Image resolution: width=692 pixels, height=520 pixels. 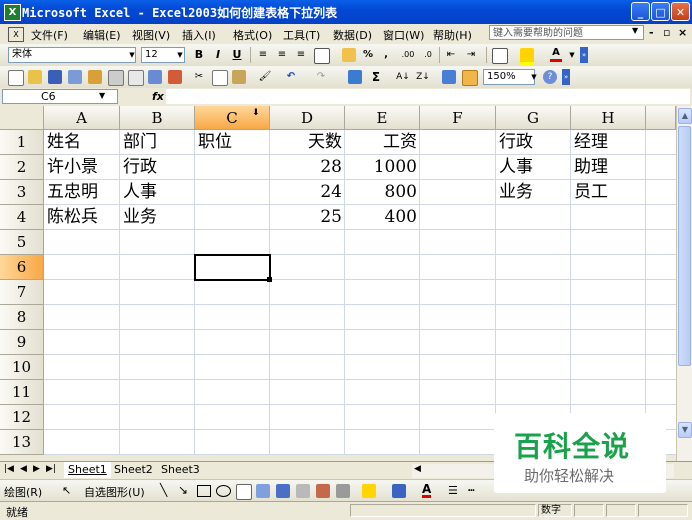 I want to click on size-dropdown-icon: ▼, so click(x=180, y=55).